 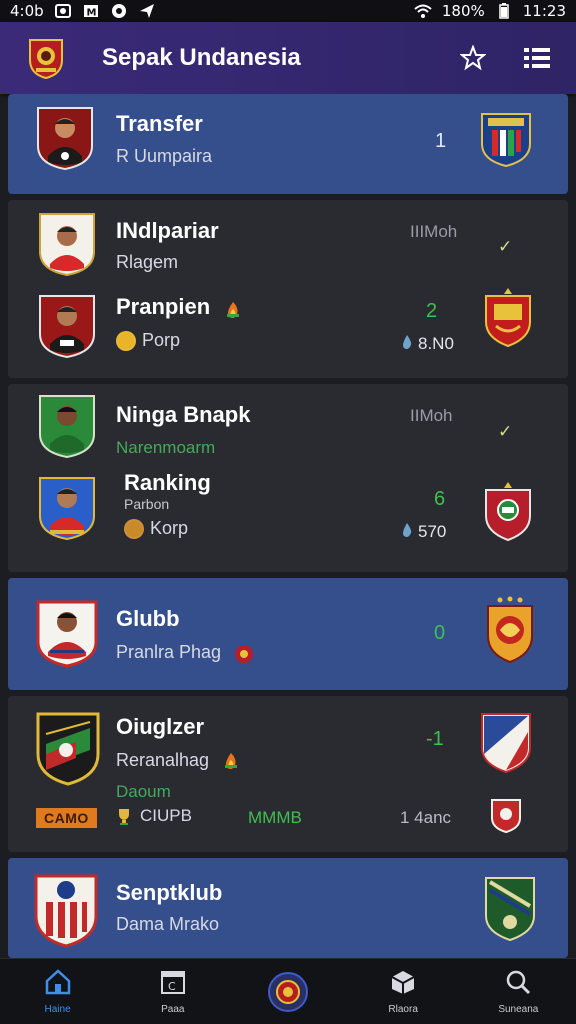 What do you see at coordinates (169, 528) in the screenshot?
I see `card-subtitle-text: Korp` at bounding box center [169, 528].